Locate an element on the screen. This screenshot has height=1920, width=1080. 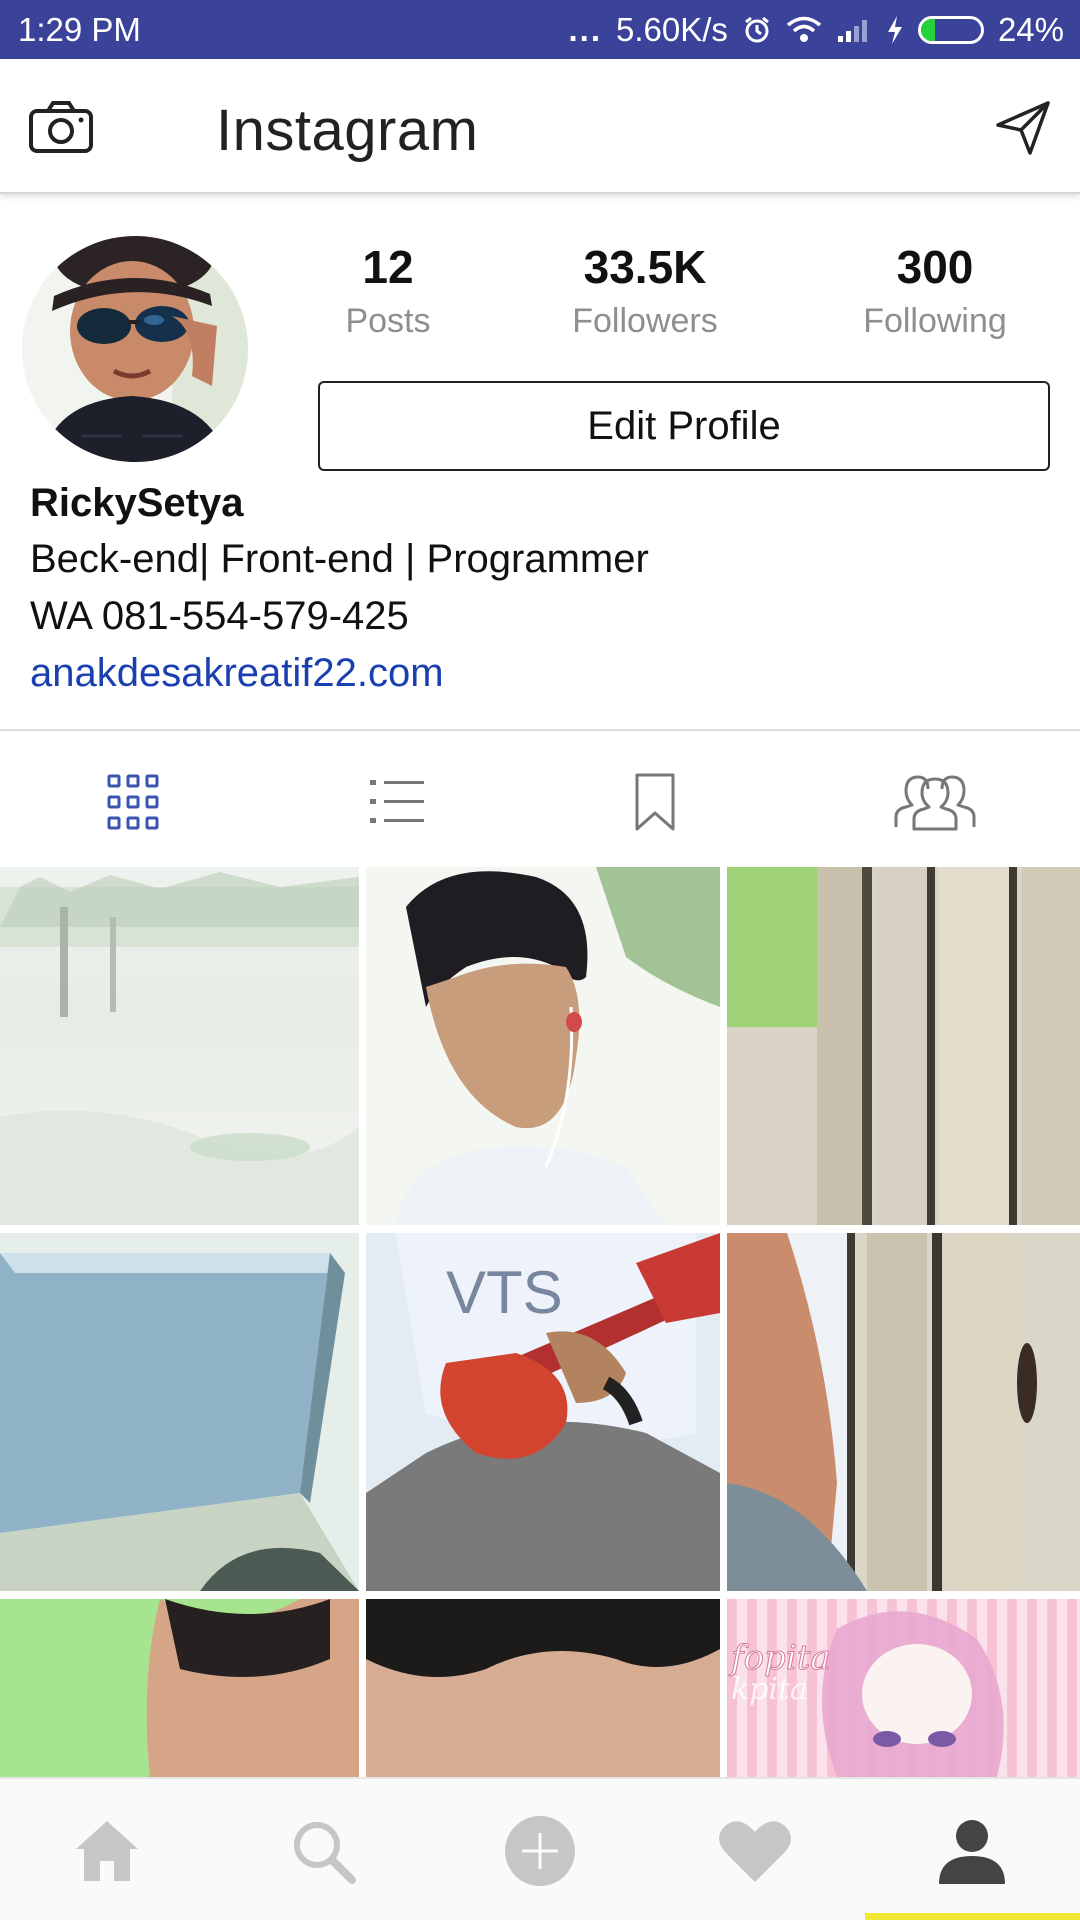
app-bar: Instagram is located at coordinates (540, 126).